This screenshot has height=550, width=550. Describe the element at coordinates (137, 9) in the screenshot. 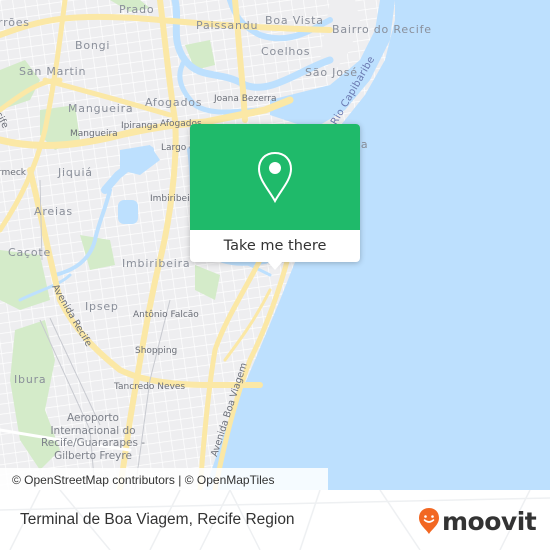

I see `map-label-prado: Prado` at that location.